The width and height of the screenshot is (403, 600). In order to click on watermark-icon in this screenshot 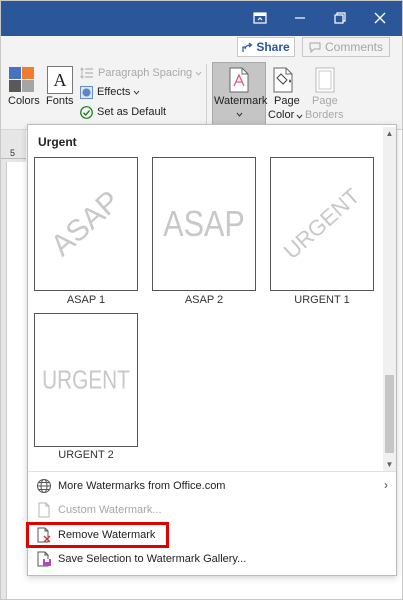, I will do `click(239, 80)`.